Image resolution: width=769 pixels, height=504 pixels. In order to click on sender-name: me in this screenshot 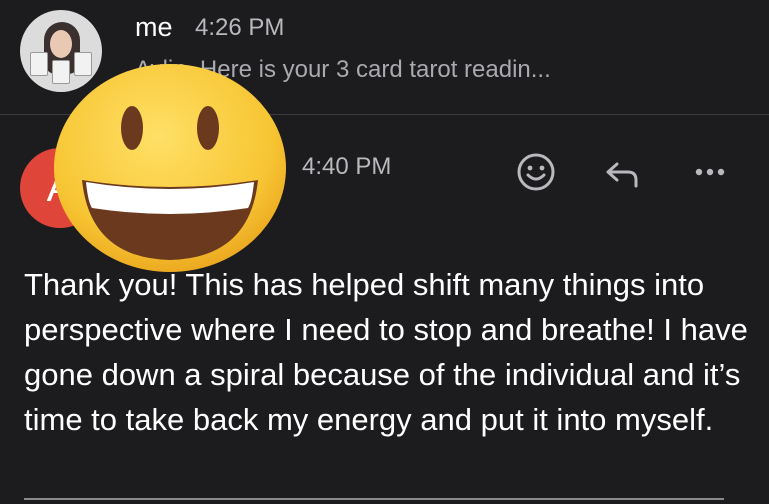, I will do `click(154, 27)`.